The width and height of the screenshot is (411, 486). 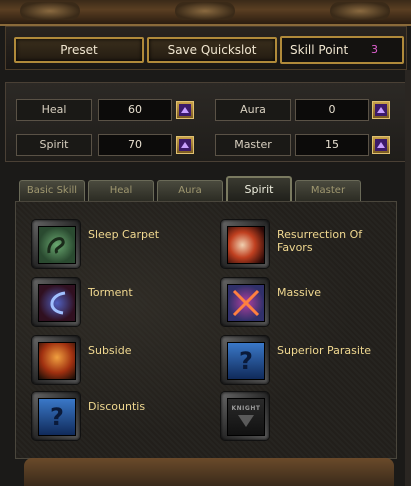 What do you see at coordinates (52, 190) in the screenshot?
I see `tab-basic-skill: Basic Skill` at bounding box center [52, 190].